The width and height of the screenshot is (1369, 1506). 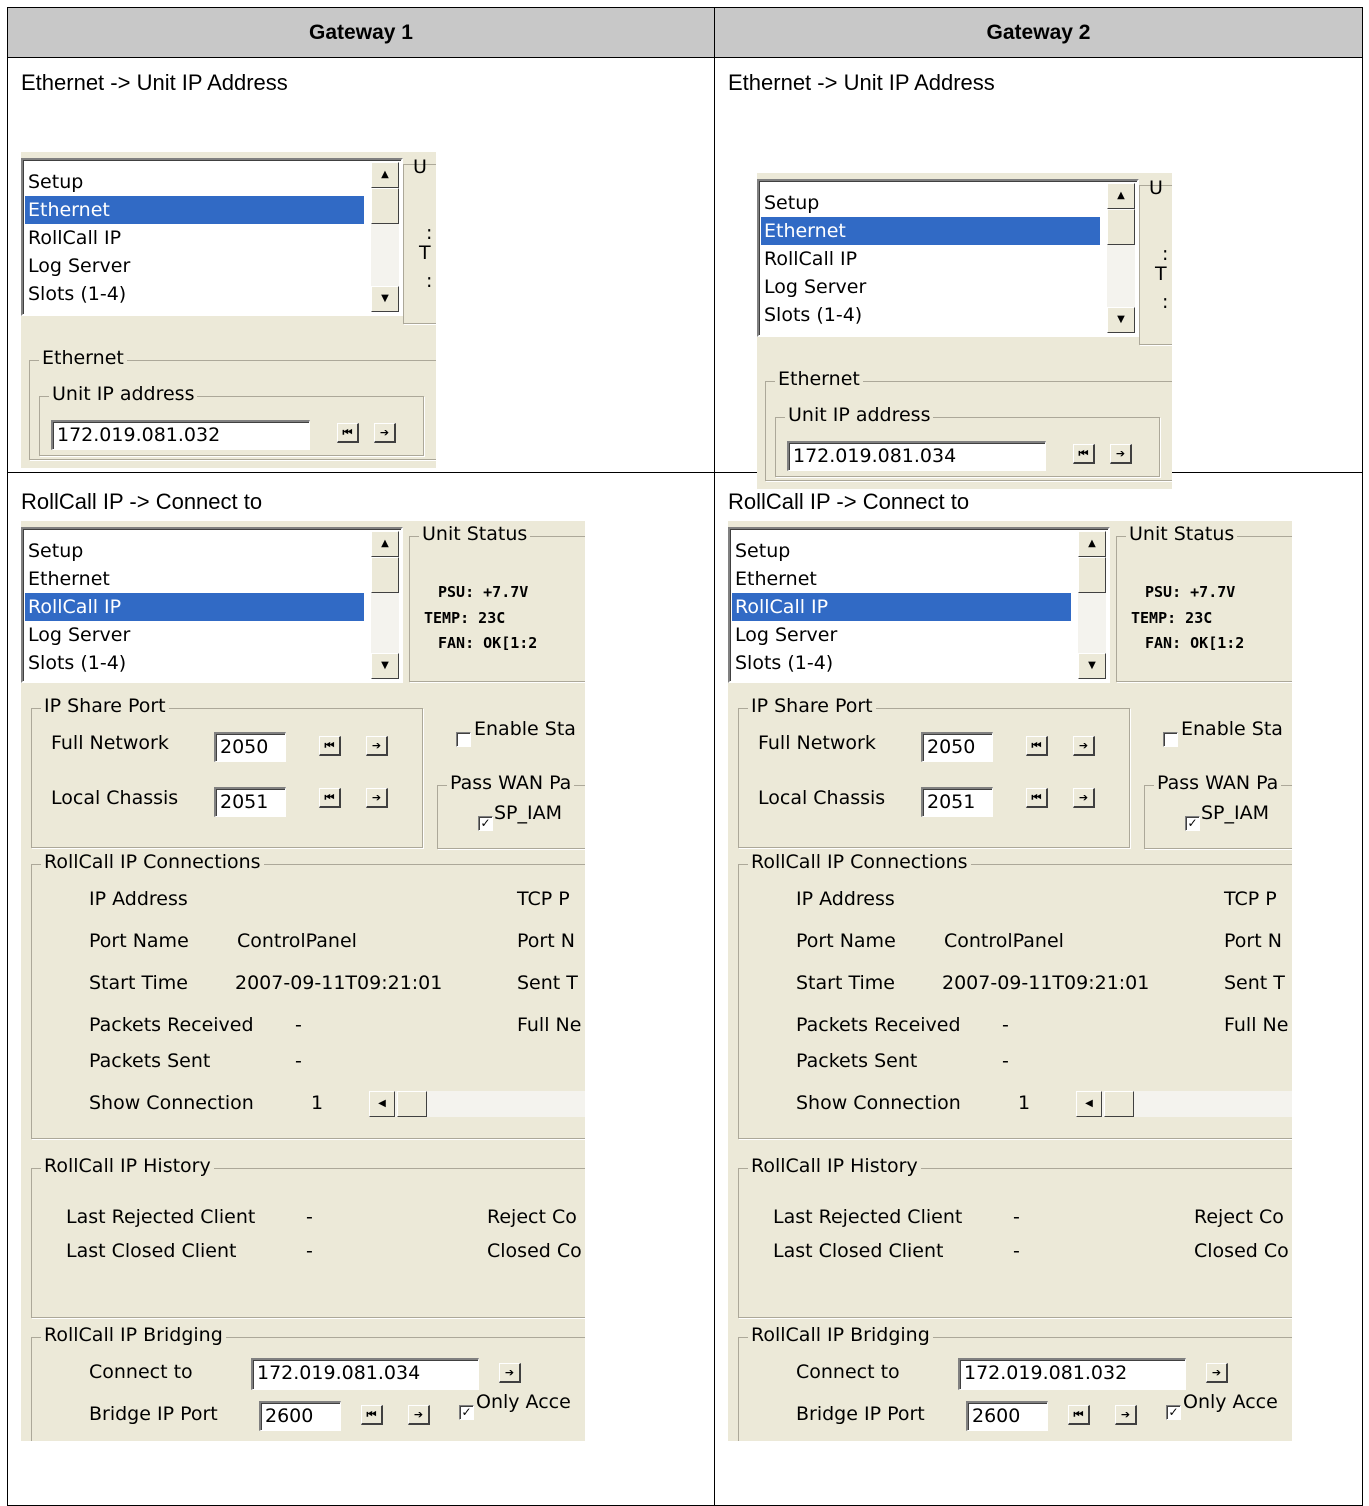 I want to click on group-label: RollCall IP Bridging, so click(x=840, y=1335).